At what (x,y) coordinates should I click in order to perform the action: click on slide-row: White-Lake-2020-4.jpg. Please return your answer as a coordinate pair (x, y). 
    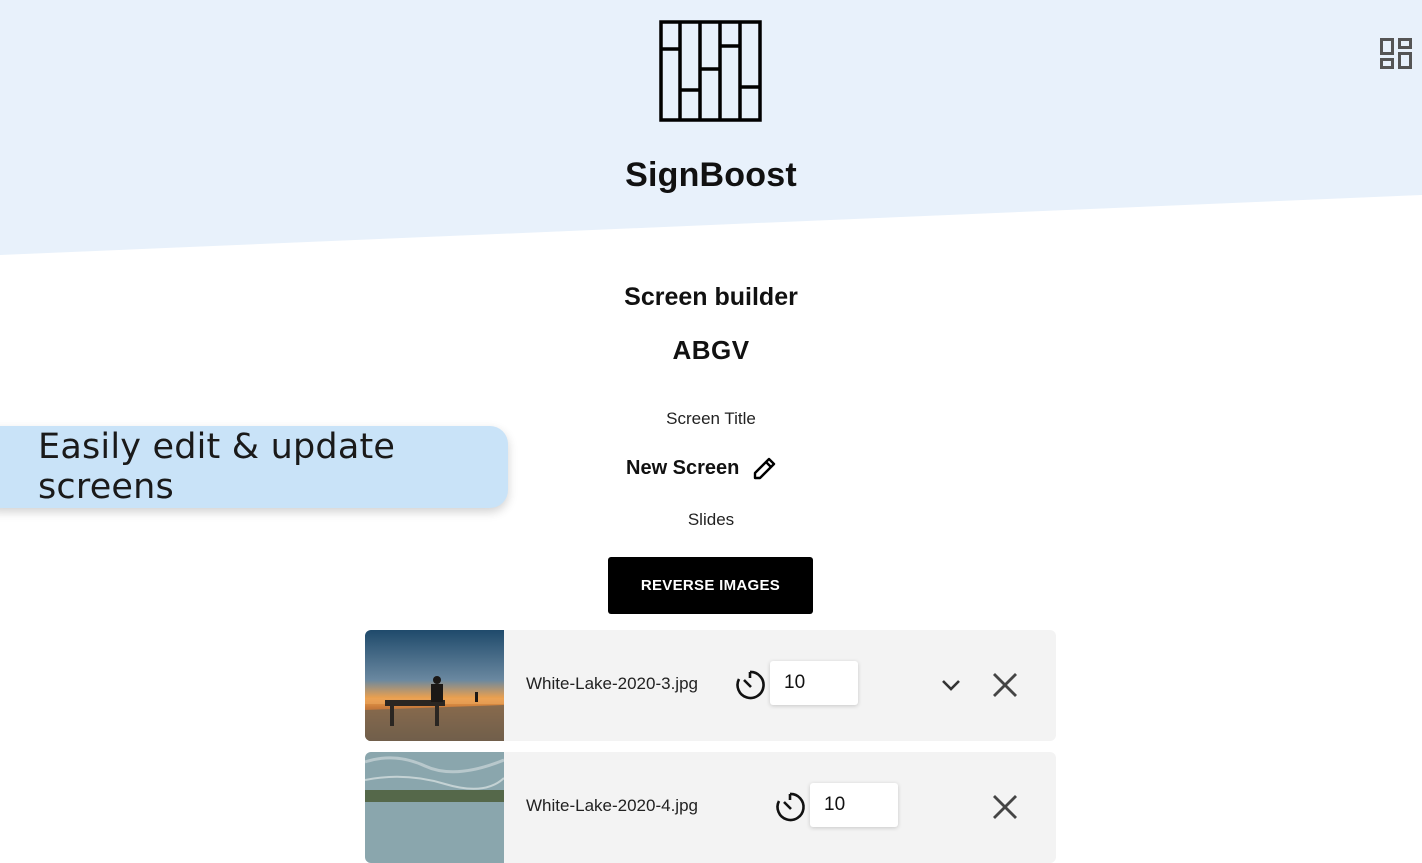
    Looking at the image, I should click on (710, 807).